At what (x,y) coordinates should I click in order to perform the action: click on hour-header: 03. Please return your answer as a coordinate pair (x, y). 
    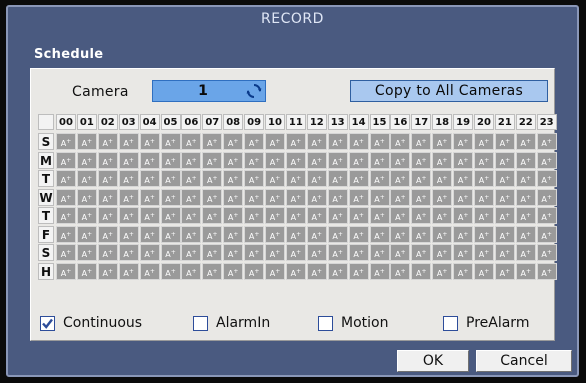
    Looking at the image, I should click on (128, 122).